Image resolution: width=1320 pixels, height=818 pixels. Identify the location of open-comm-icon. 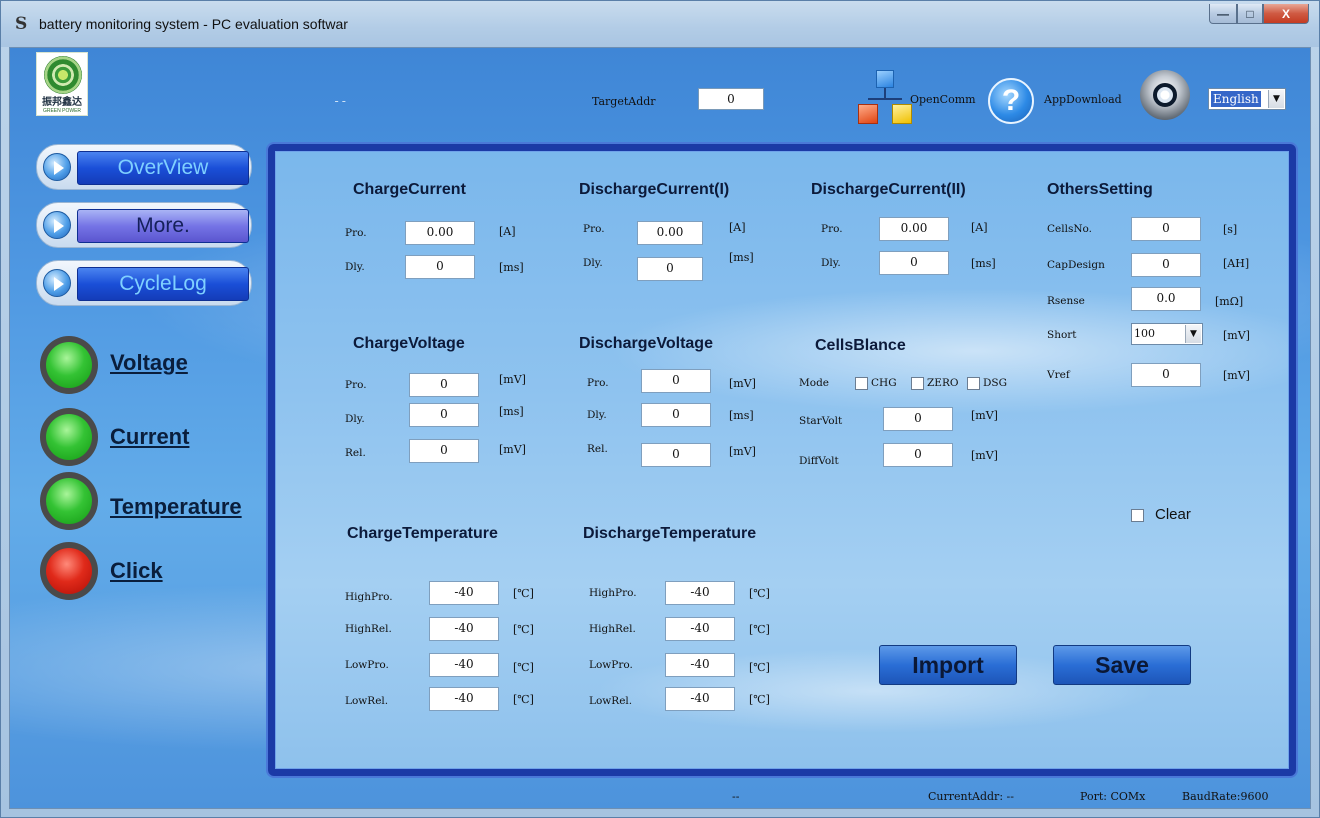
(884, 97).